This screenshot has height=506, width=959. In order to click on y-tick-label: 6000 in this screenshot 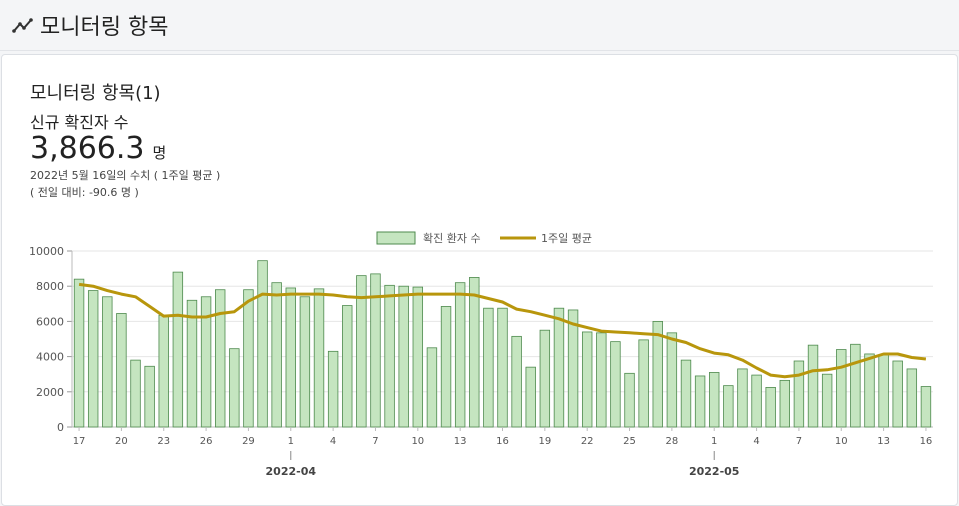, I will do `click(50, 321)`.